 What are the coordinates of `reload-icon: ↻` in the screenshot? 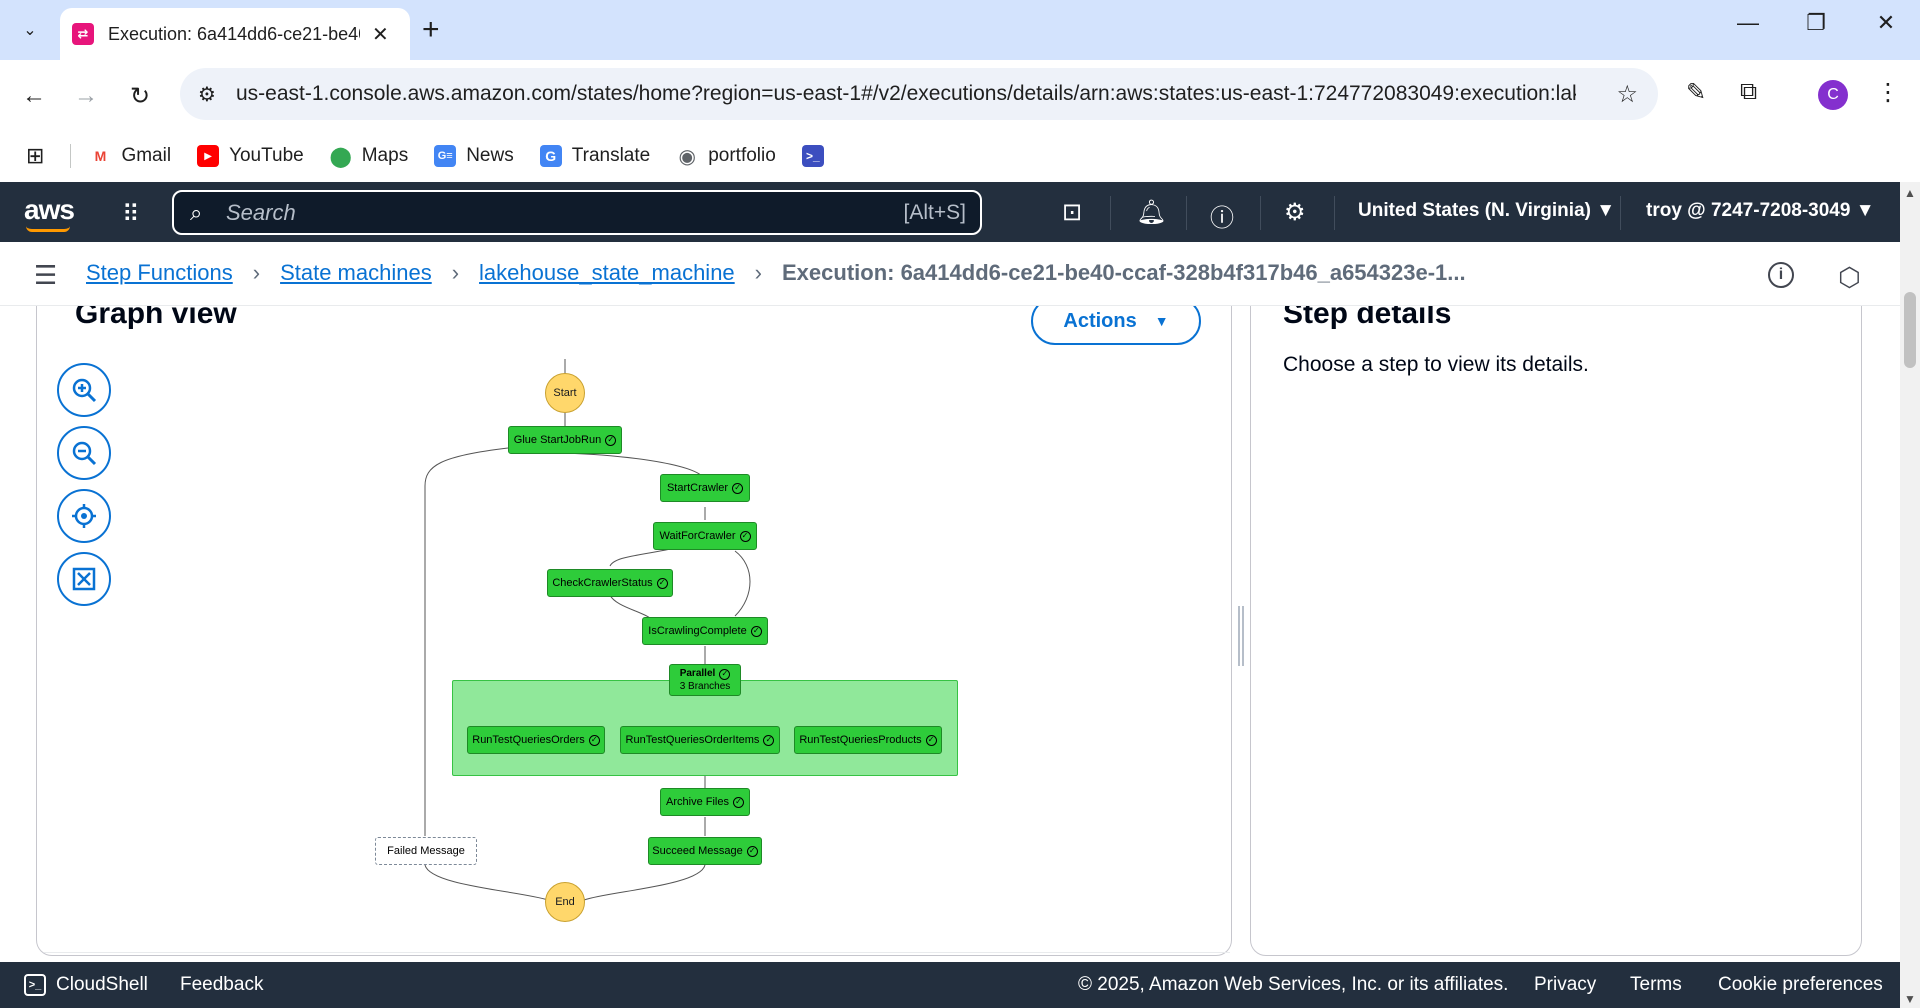 It's located at (140, 96).